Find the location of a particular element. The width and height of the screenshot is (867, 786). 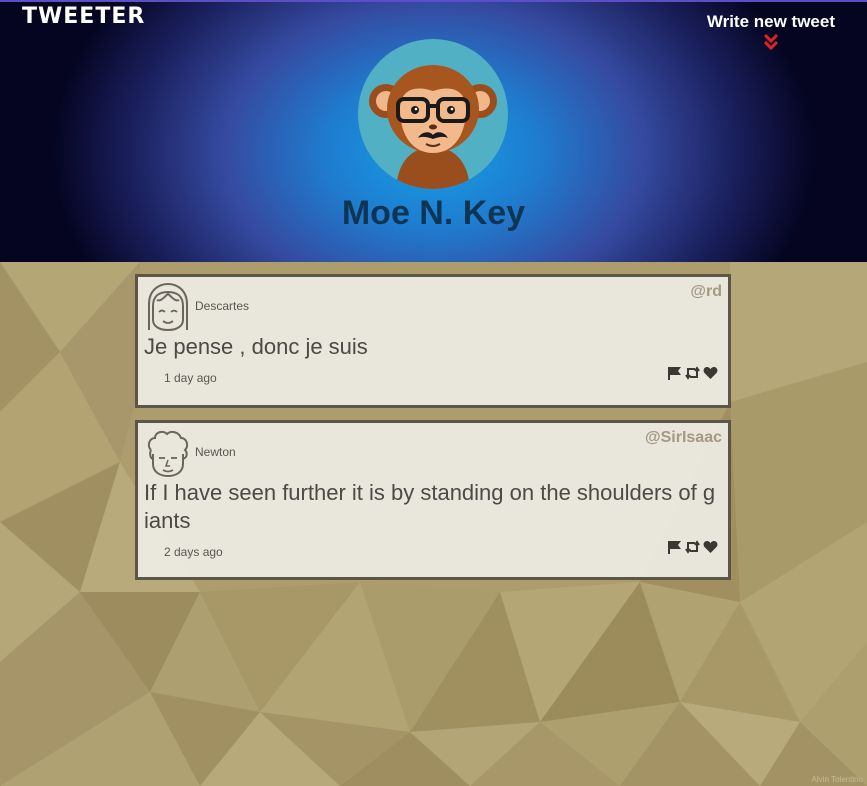

write-new-tweet-label: Write new tweet is located at coordinates (771, 22).